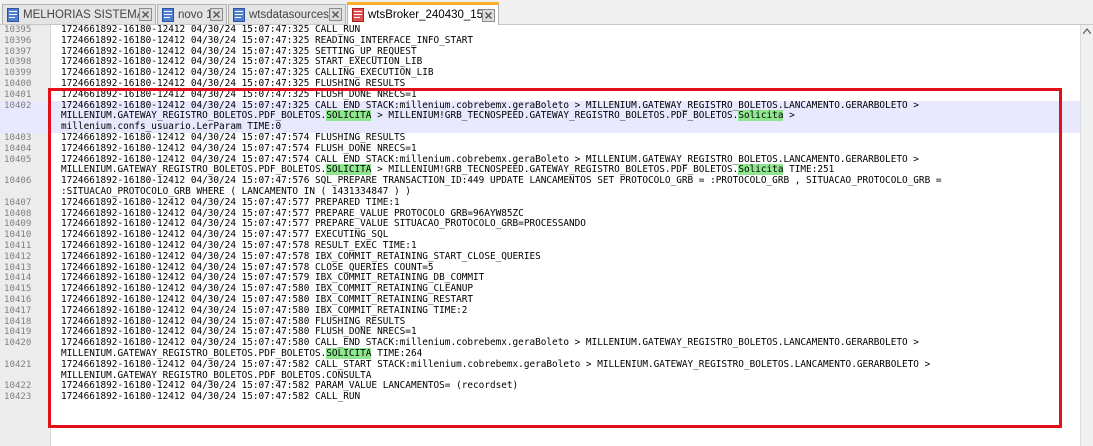 Image resolution: width=1093 pixels, height=446 pixels. What do you see at coordinates (18, 343) in the screenshot?
I see `line-number: 10420` at bounding box center [18, 343].